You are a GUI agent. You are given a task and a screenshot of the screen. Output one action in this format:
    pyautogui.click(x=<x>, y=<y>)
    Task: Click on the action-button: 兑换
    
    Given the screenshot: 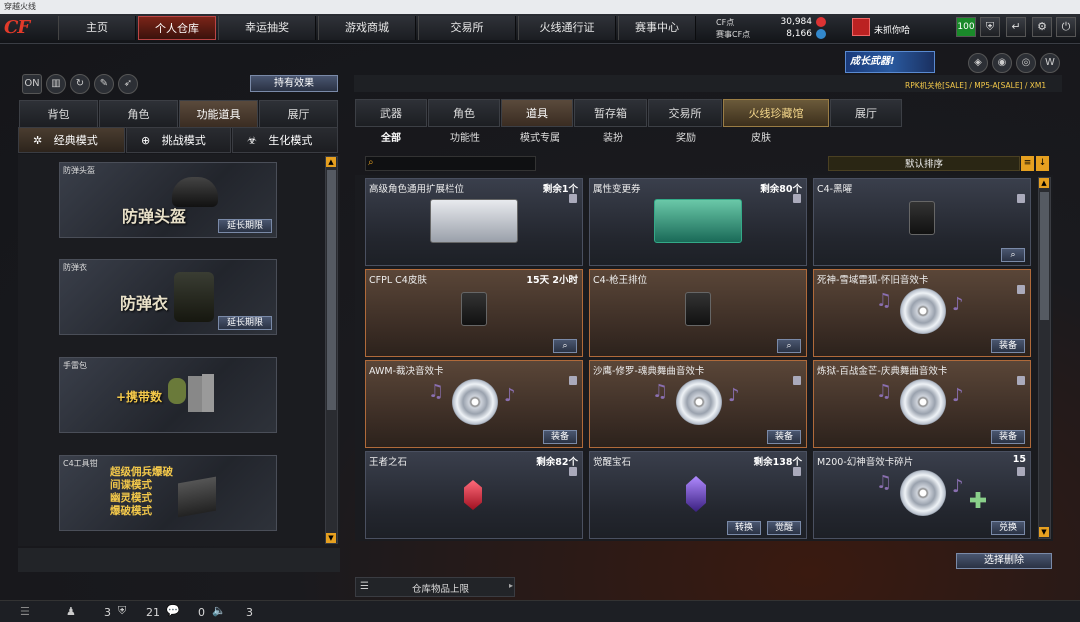 What is the action you would take?
    pyautogui.click(x=1008, y=528)
    